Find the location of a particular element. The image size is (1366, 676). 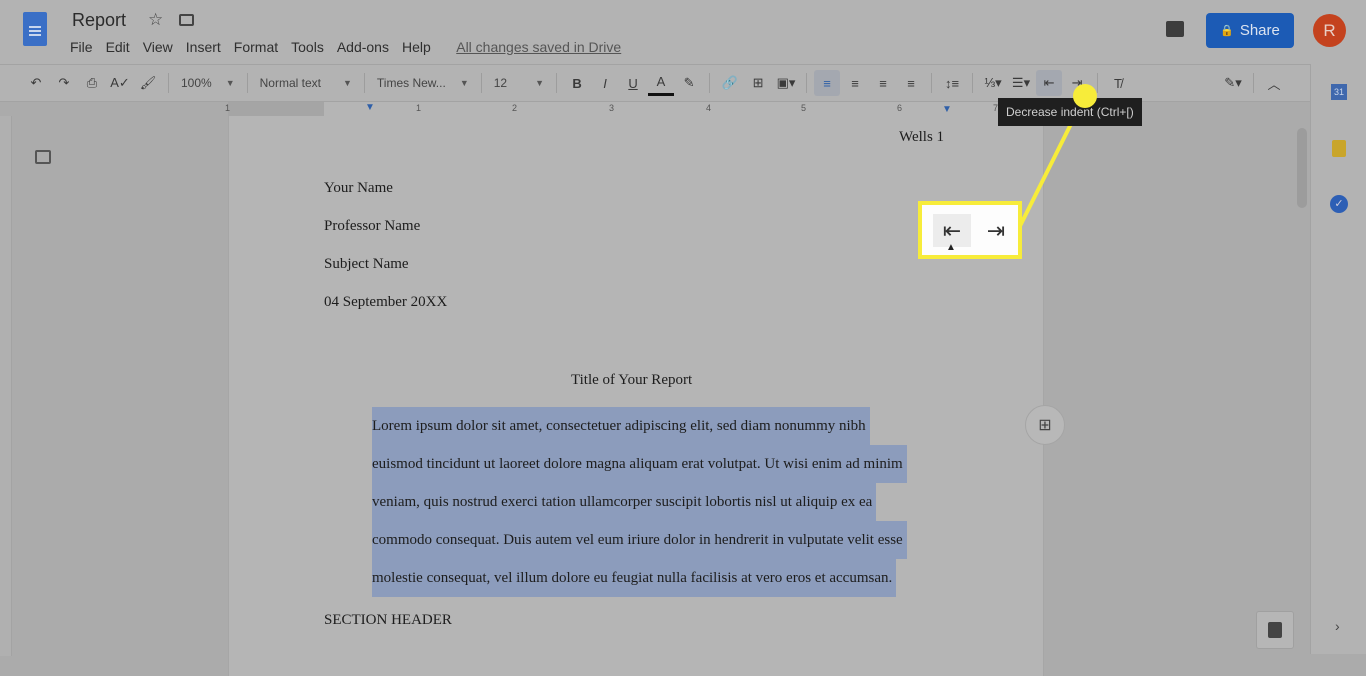

callout-pointer-dot is located at coordinates (1085, 96).